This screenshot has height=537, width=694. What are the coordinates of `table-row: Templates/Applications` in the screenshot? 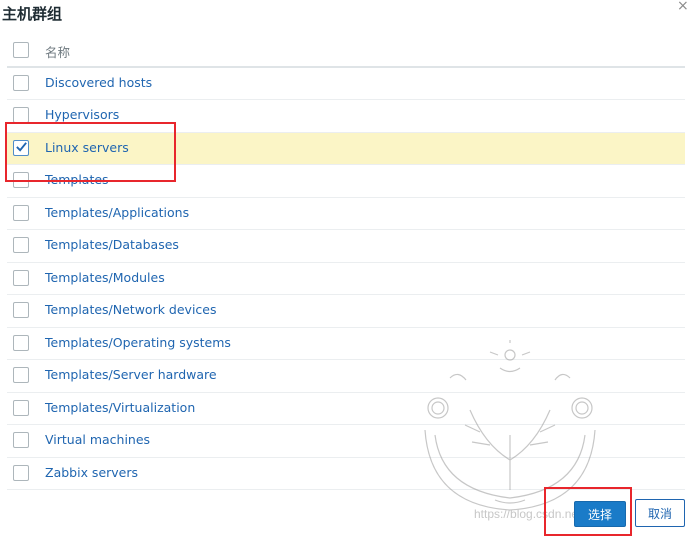 It's located at (346, 214).